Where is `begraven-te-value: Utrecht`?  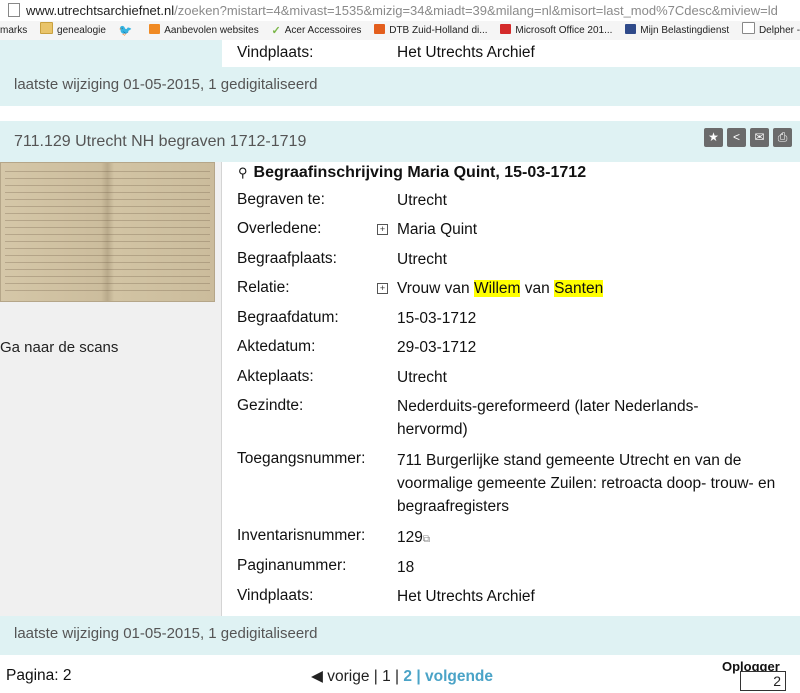 begraven-te-value: Utrecht is located at coordinates (422, 200).